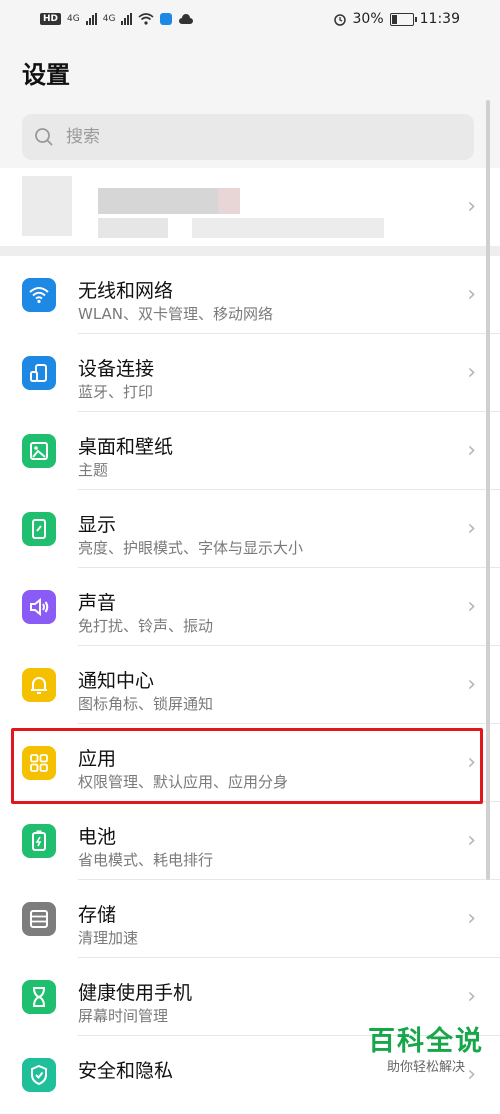  What do you see at coordinates (250, 841) in the screenshot?
I see `settings-item-battery: 电池 省电模式、耗电排行 ›` at bounding box center [250, 841].